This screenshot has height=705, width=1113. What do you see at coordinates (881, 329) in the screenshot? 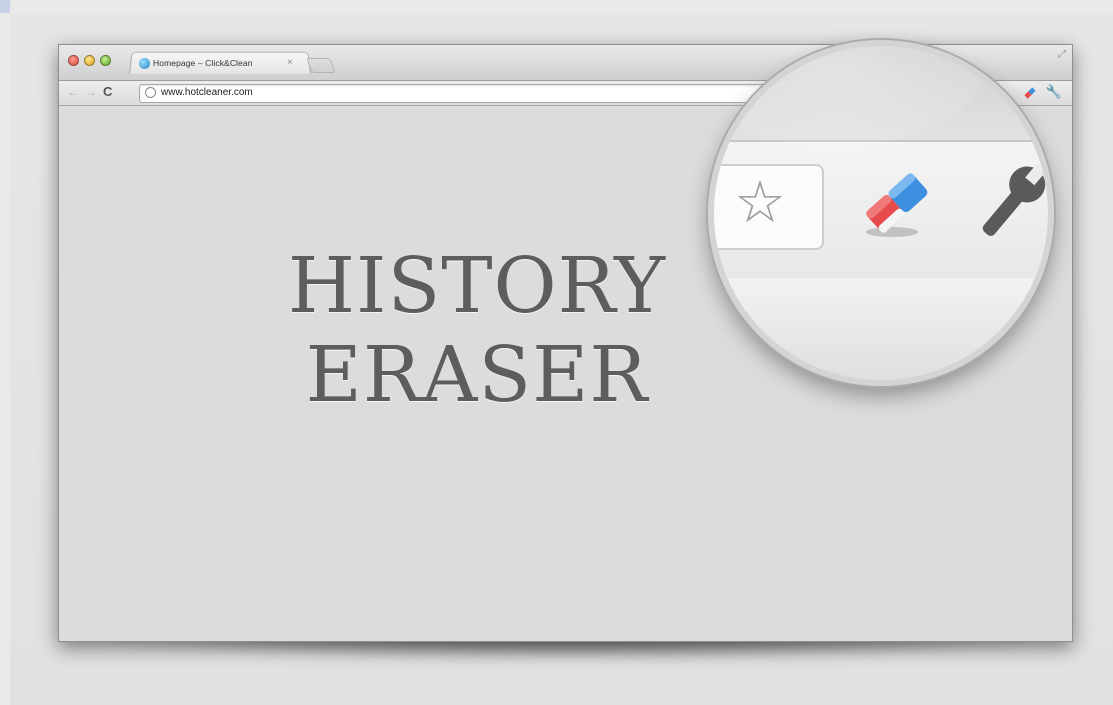
I see `magnified-page` at bounding box center [881, 329].